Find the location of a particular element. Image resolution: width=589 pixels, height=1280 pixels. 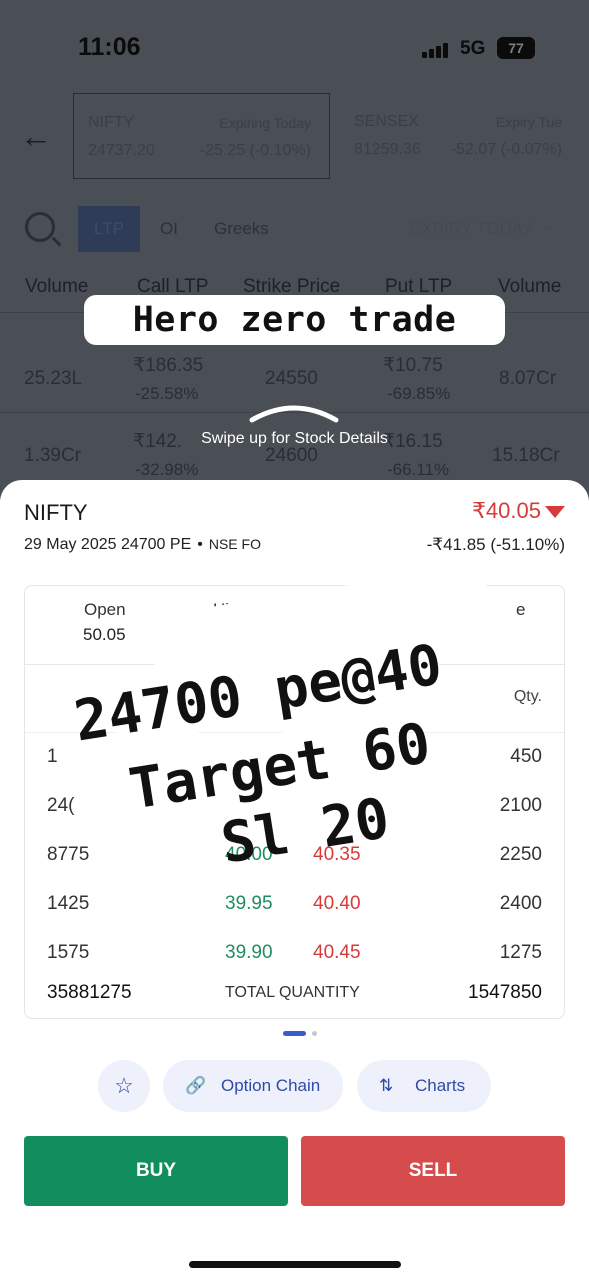

strike-price: 24550 is located at coordinates (291, 378).